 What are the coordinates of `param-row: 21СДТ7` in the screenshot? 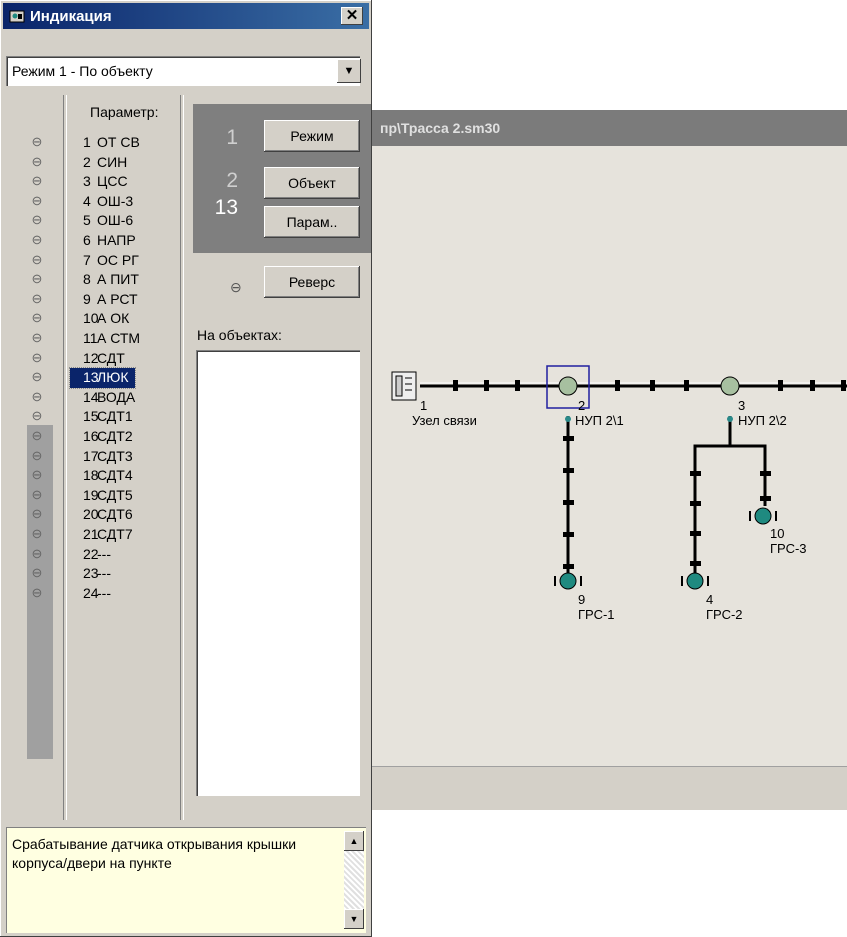 It's located at (101, 535).